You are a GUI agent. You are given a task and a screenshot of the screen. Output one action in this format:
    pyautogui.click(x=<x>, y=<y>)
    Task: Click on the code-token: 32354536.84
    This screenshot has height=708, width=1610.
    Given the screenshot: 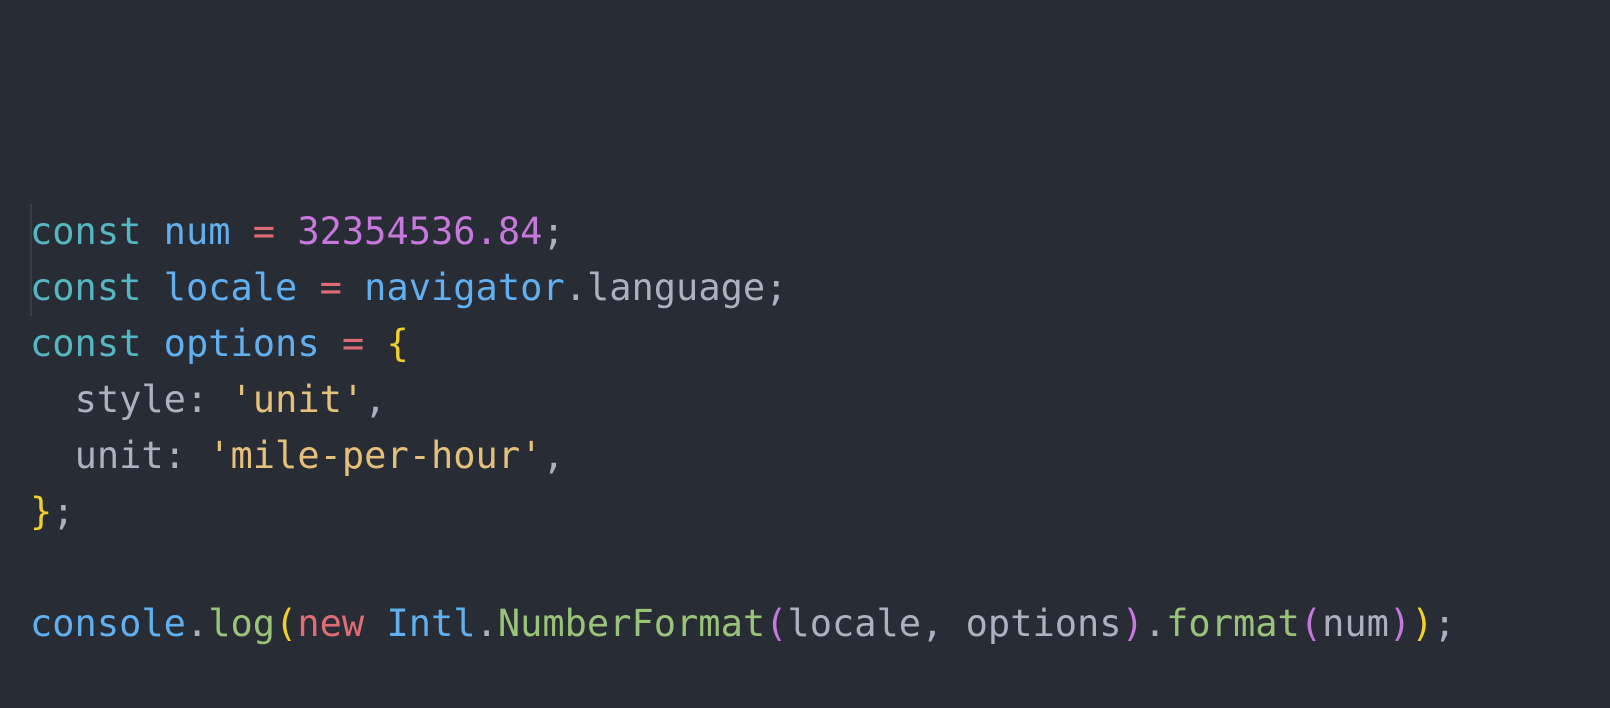 What is the action you would take?
    pyautogui.click(x=420, y=231)
    